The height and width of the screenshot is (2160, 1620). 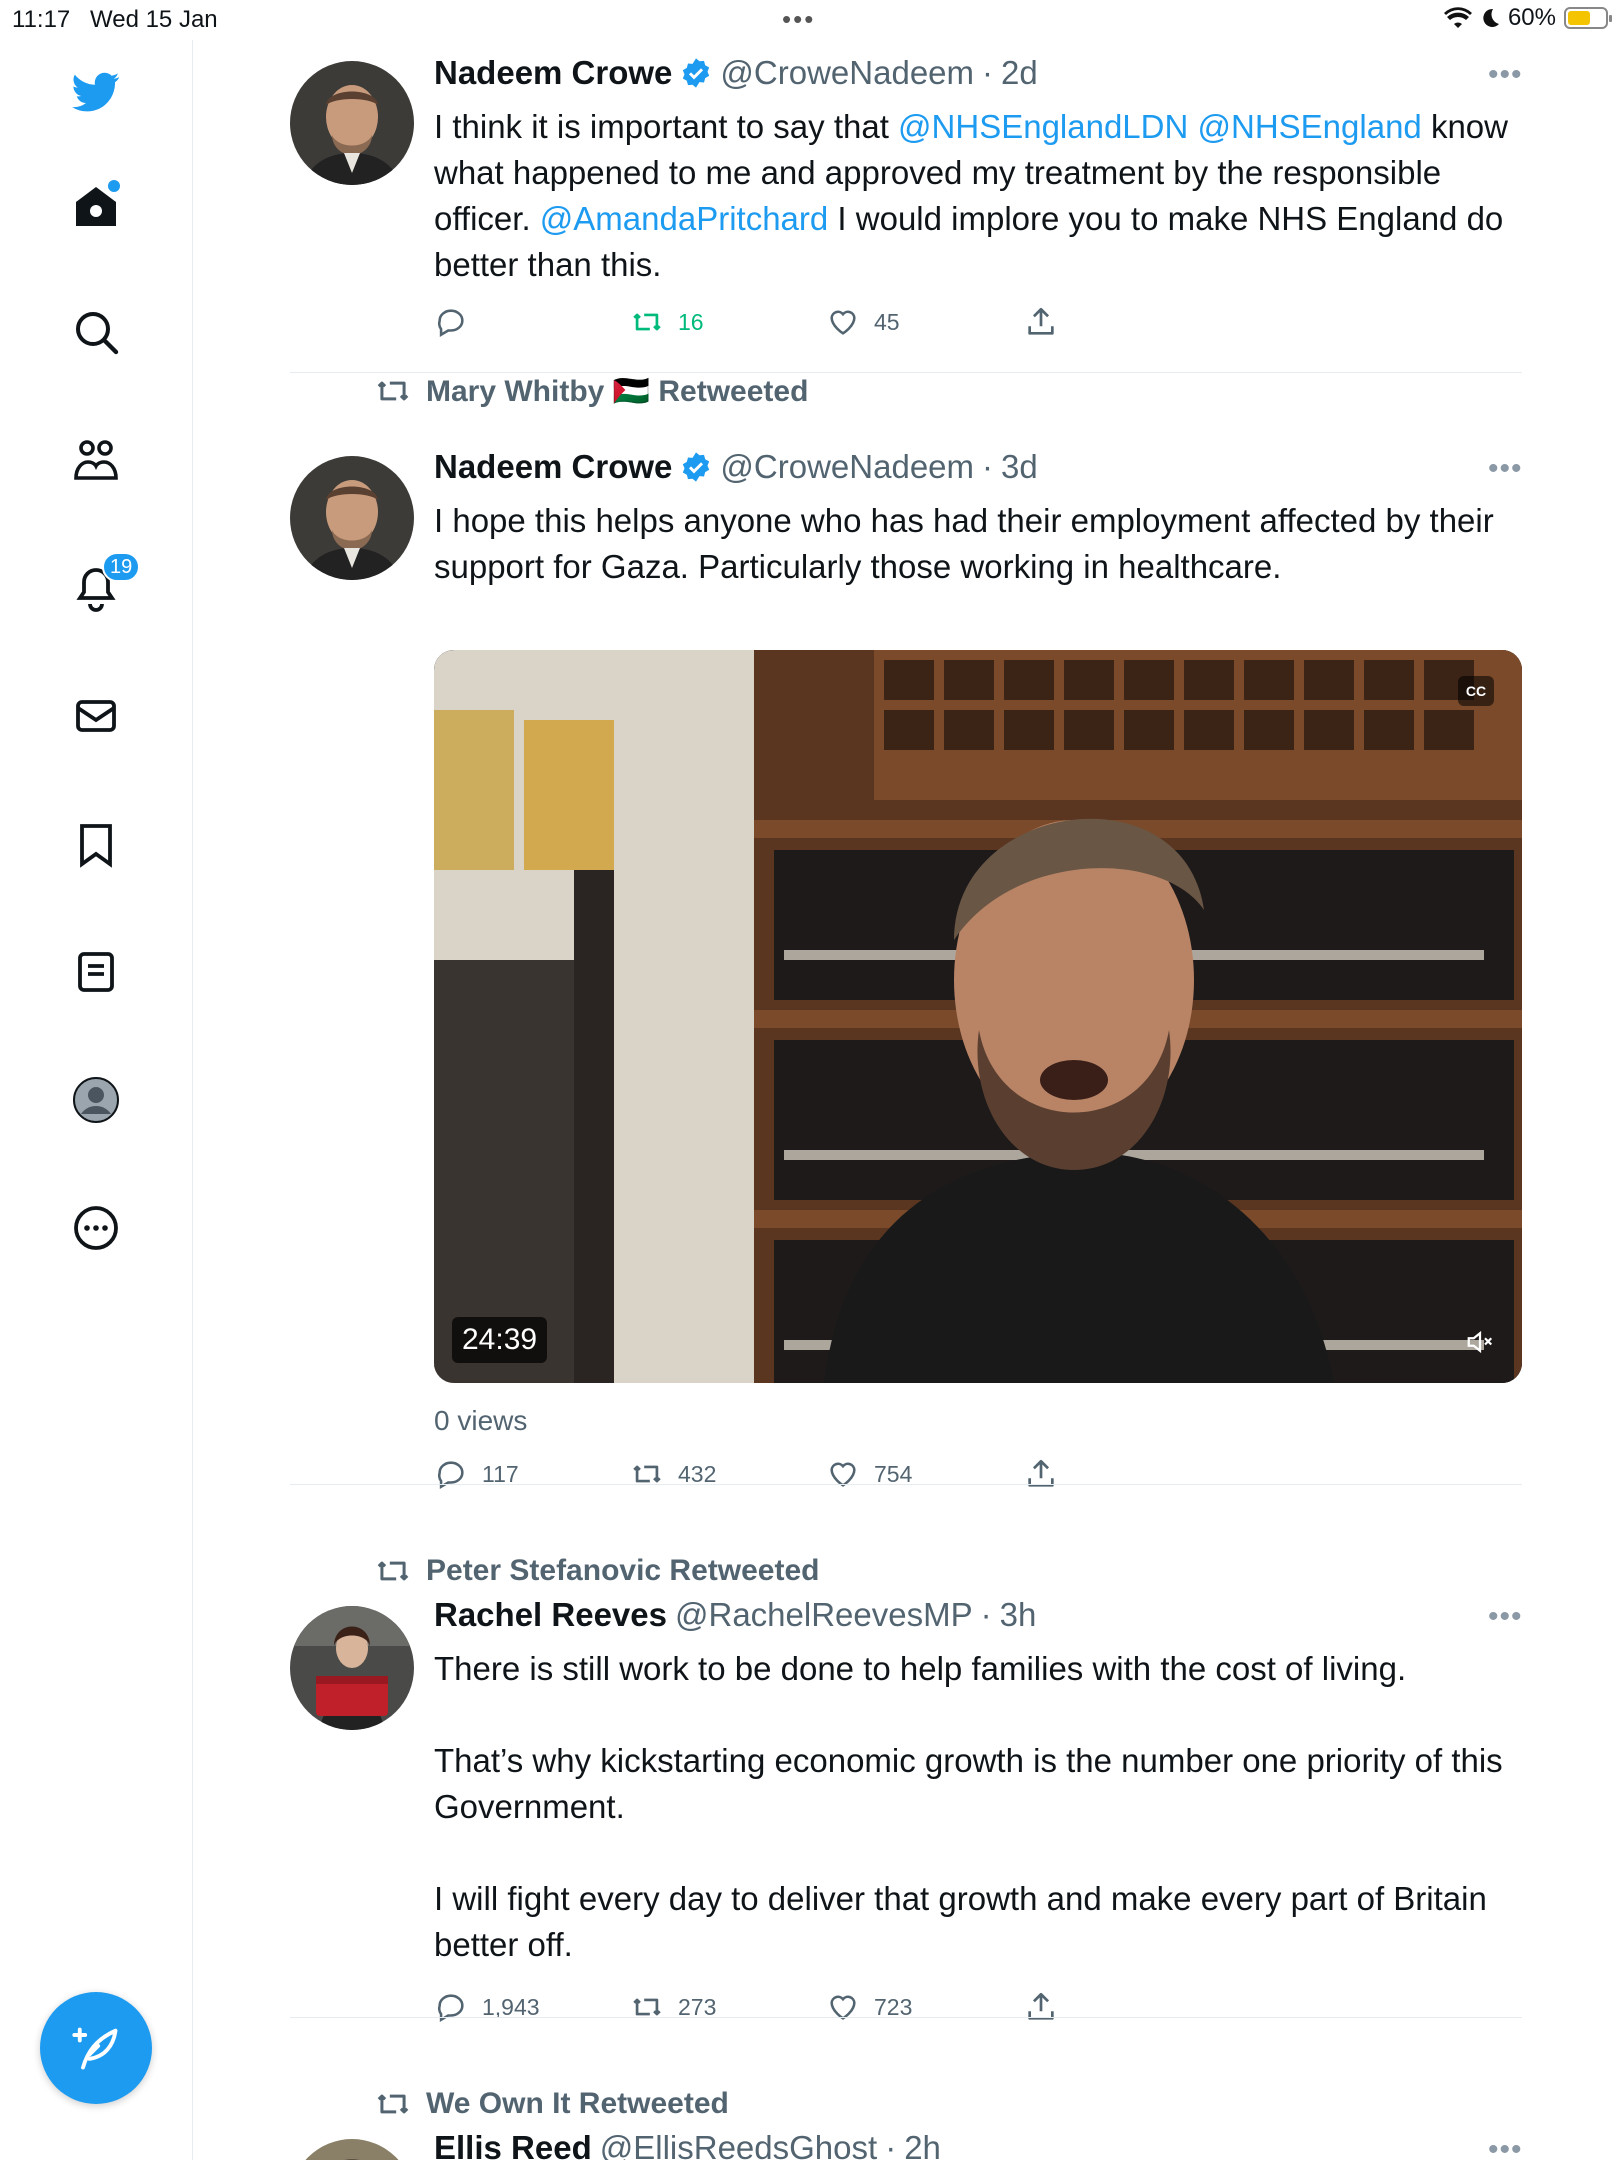 I want to click on search-icon, so click(x=97, y=333).